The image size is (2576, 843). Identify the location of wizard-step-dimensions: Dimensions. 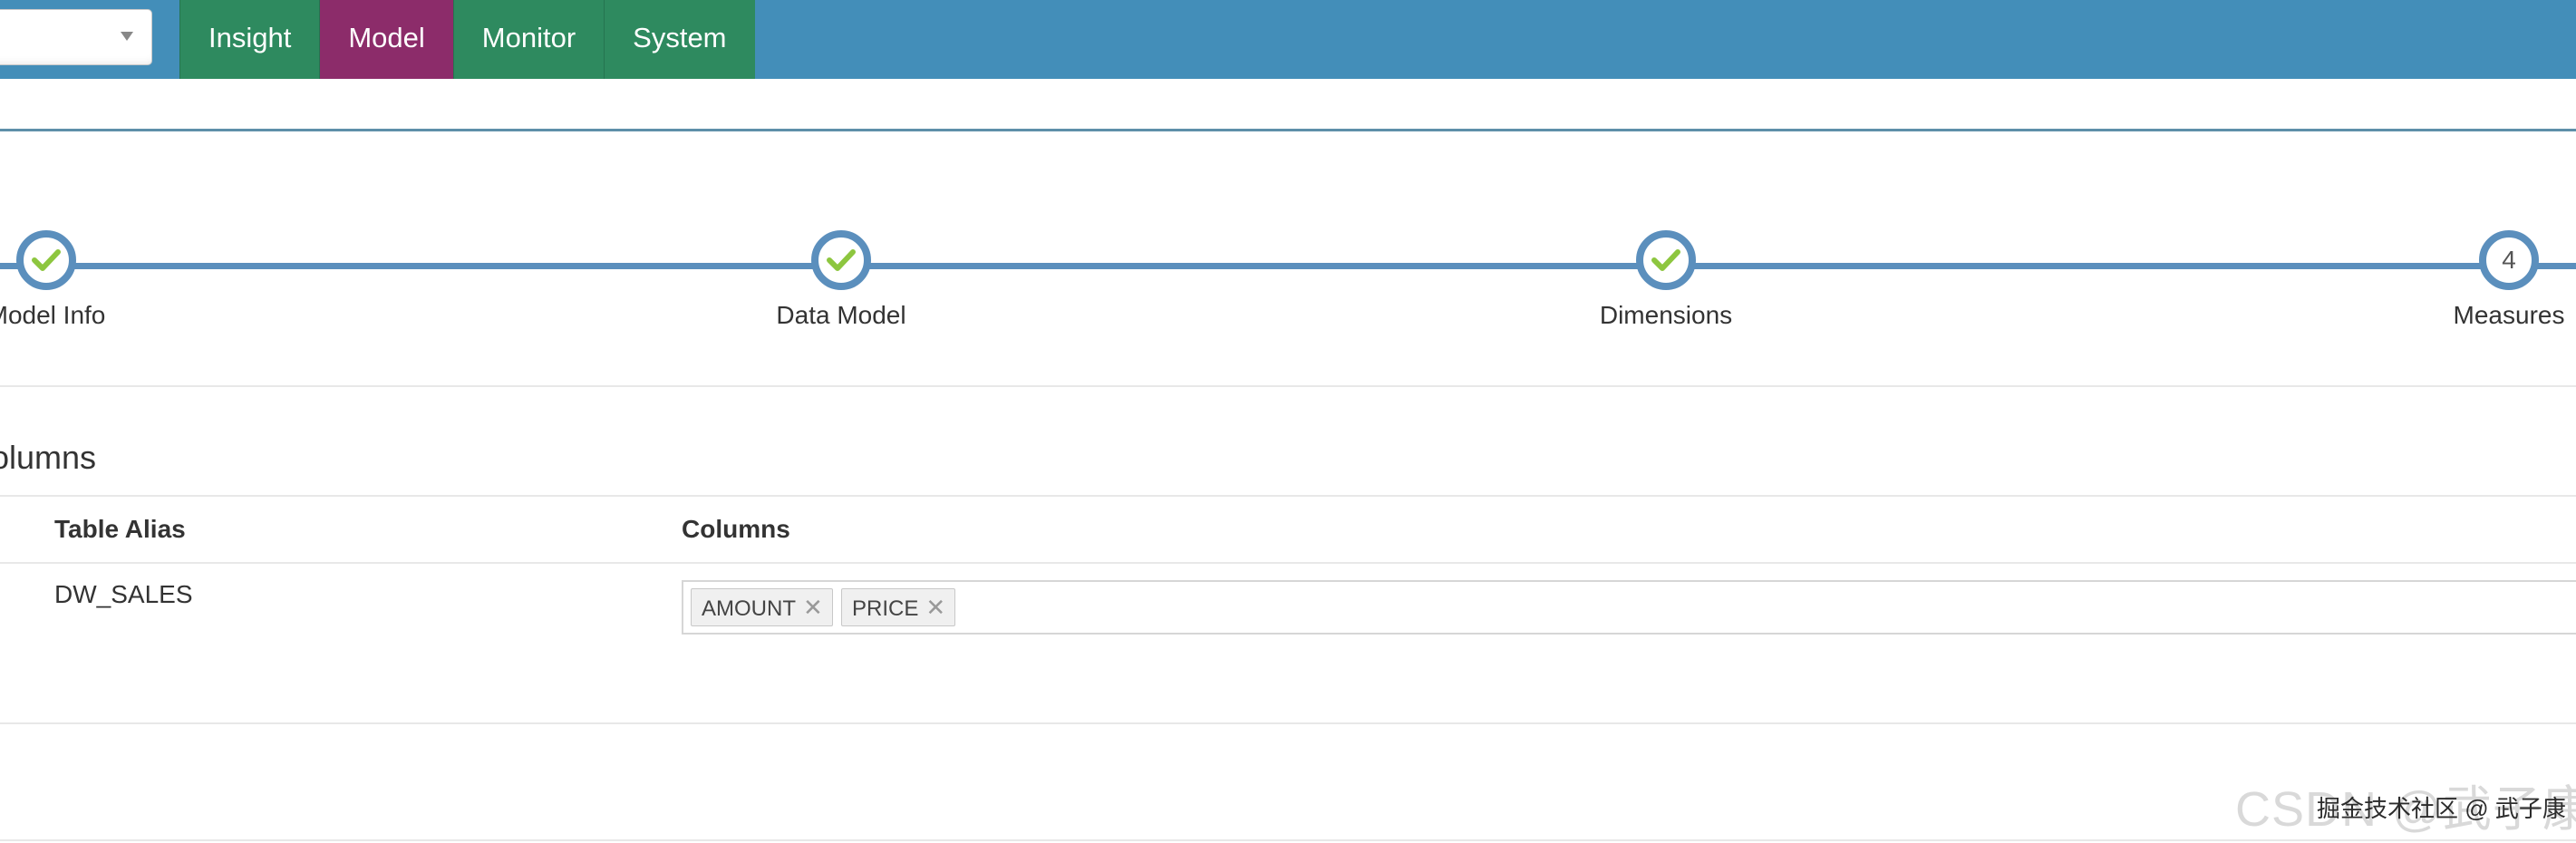
(1666, 280).